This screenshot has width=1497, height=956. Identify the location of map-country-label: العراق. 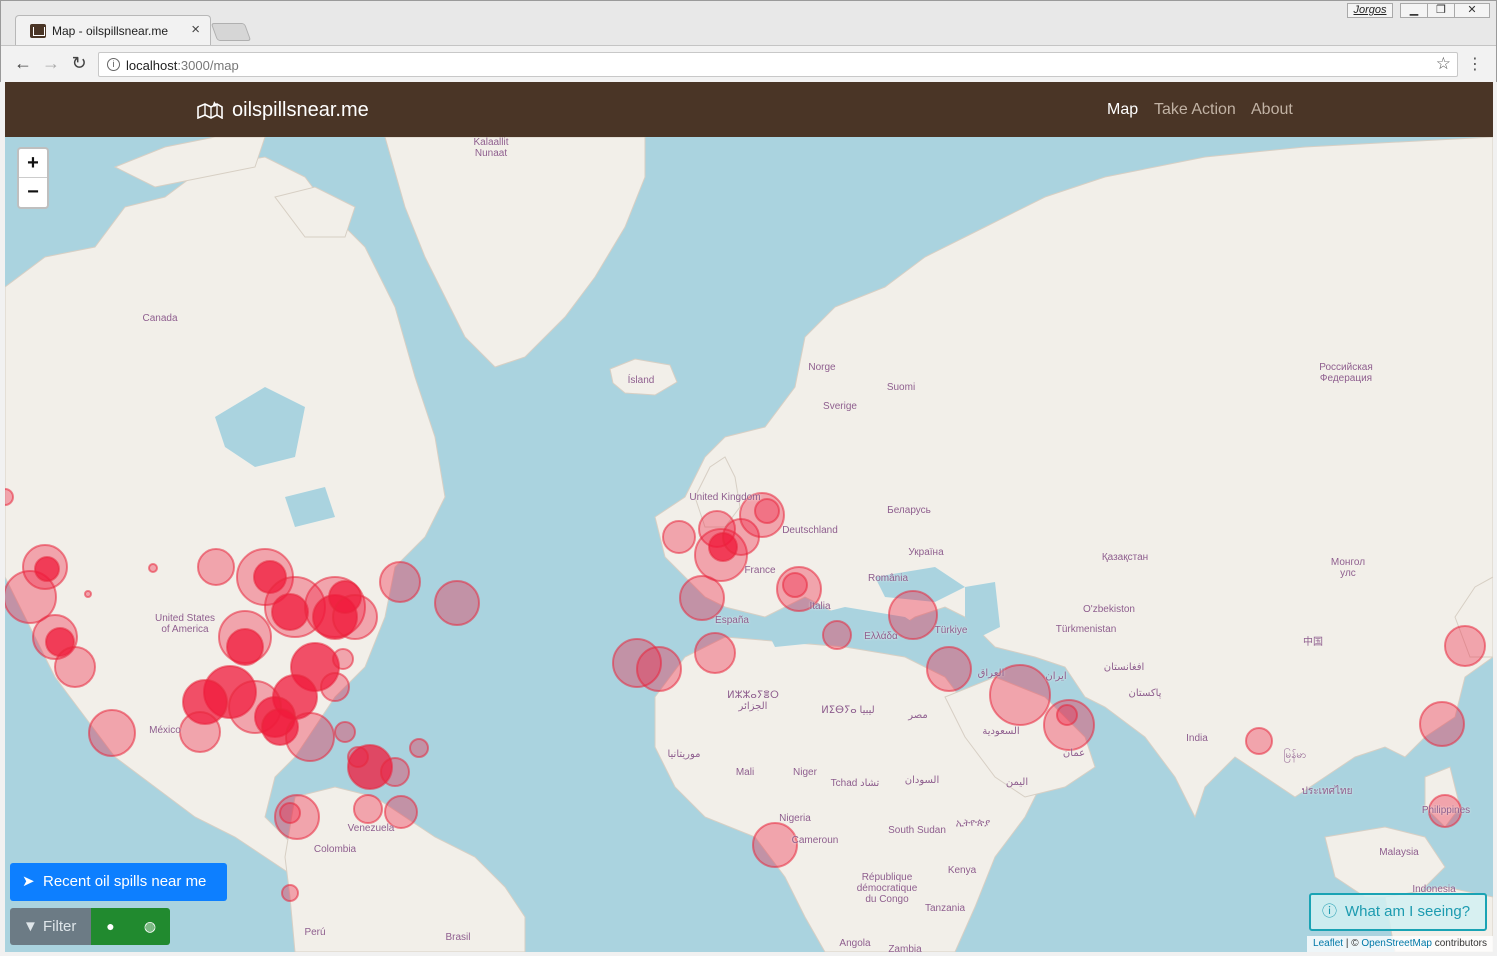
(991, 673).